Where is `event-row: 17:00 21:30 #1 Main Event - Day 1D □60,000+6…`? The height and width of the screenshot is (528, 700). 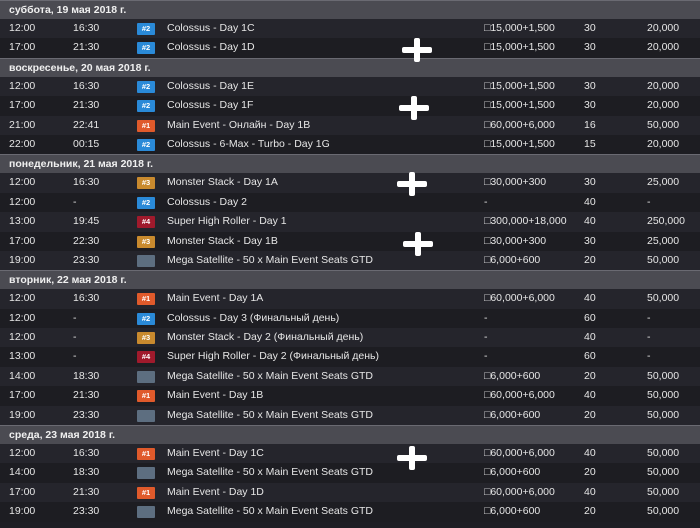
event-row: 17:00 21:30 #1 Main Event - Day 1D □60,000+6… is located at coordinates (350, 492).